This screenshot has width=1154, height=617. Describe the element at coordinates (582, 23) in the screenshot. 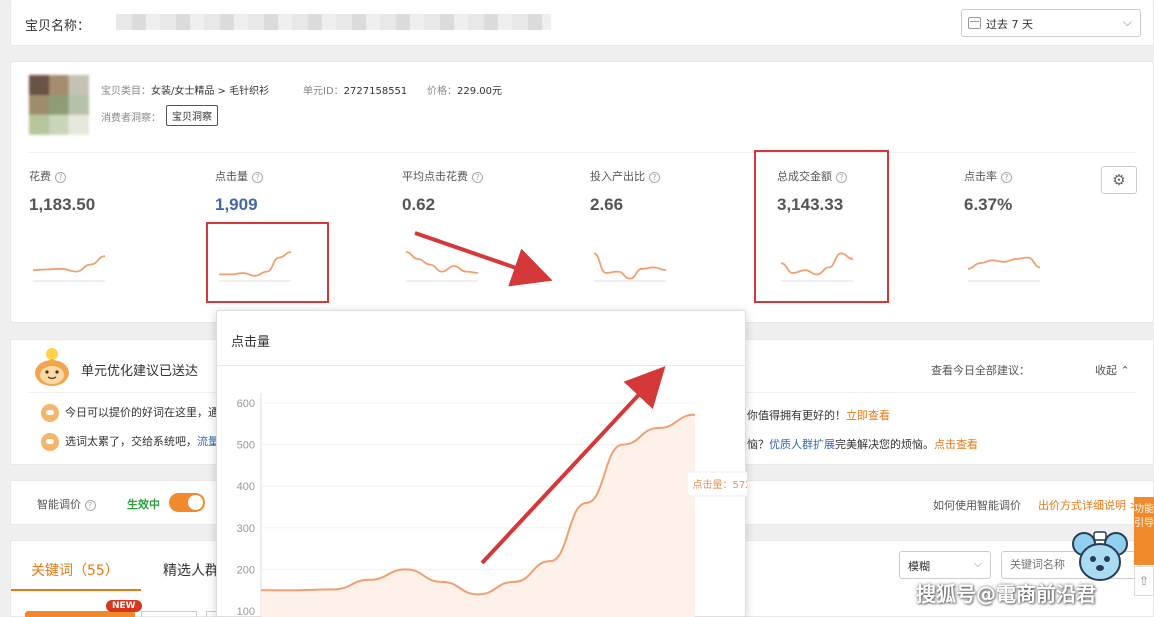

I see `product-name-bar: 宝贝名称： 过去 7 天 ⌵` at that location.